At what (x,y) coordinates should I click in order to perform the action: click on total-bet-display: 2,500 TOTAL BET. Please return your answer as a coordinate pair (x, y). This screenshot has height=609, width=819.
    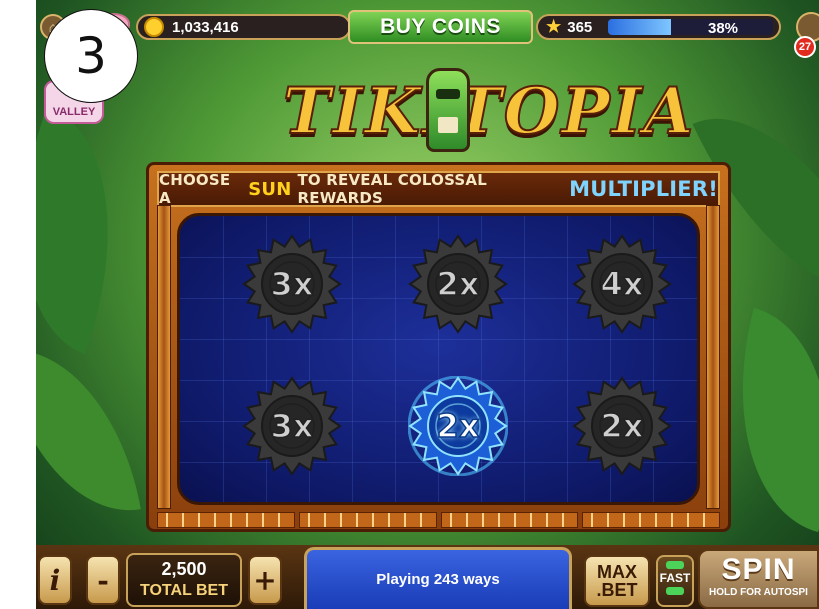
    Looking at the image, I should click on (184, 580).